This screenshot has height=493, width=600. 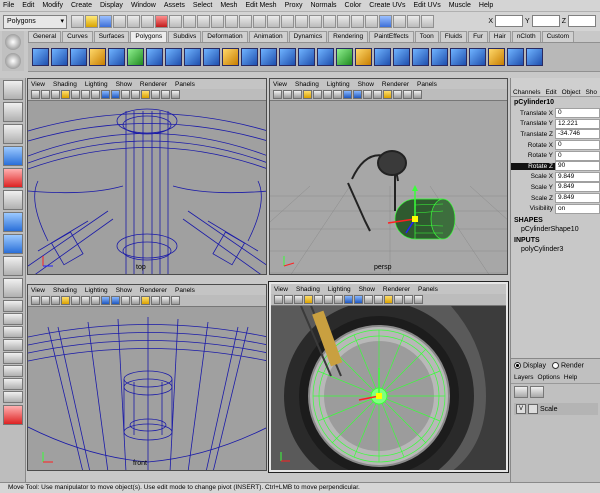 I want to click on select-tool-icon, so click(x=13, y=90).